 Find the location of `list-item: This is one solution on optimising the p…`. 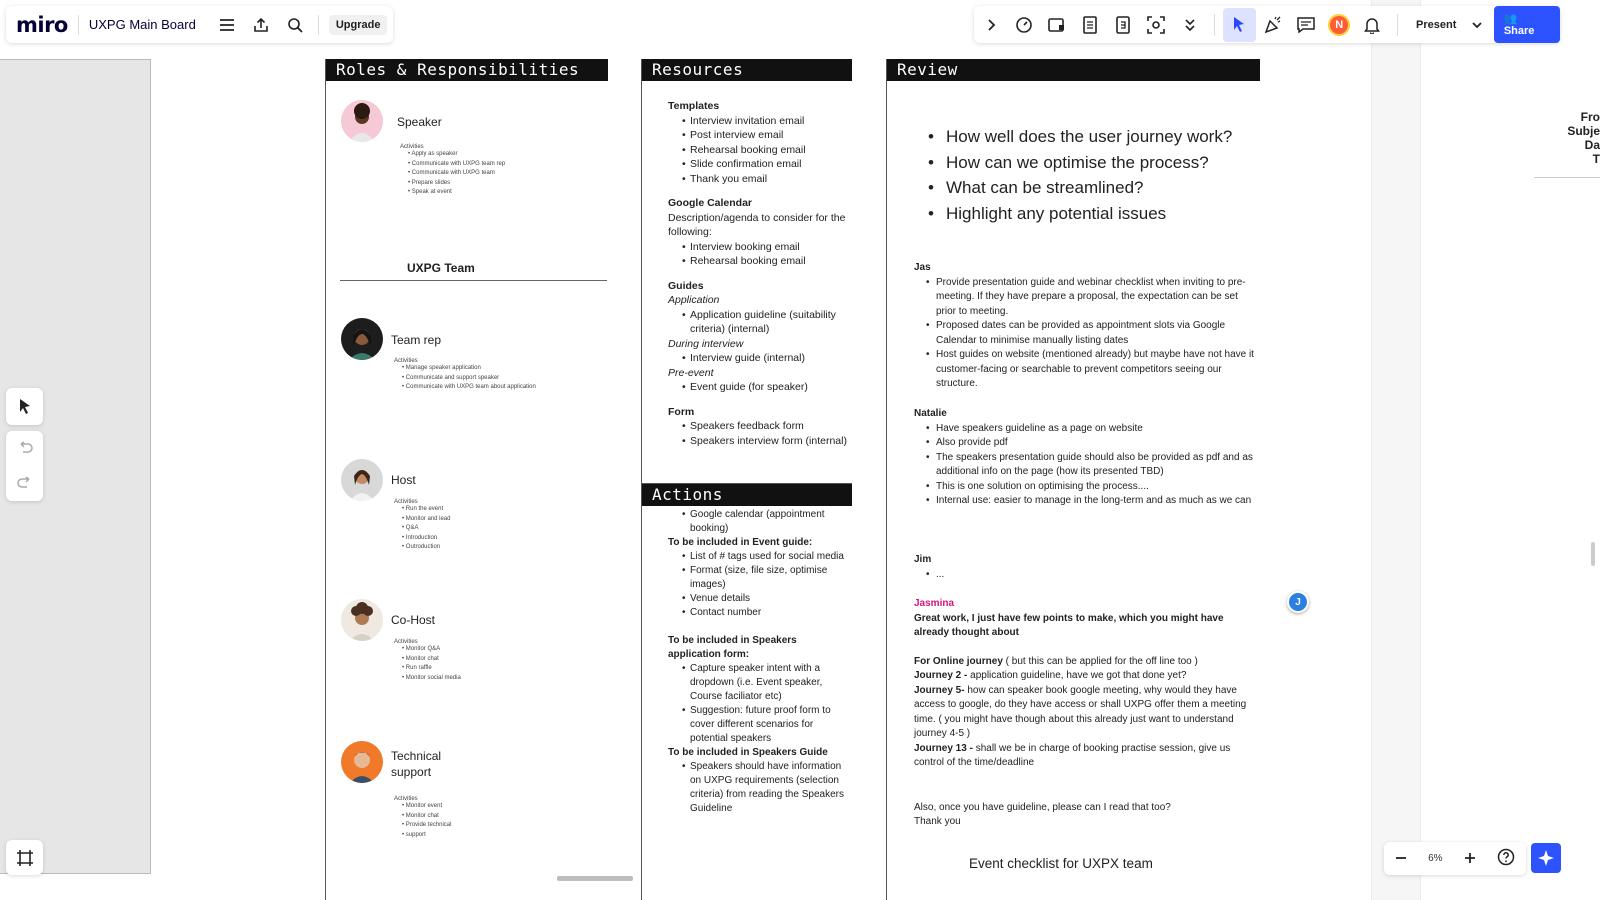

list-item: This is one solution on optimising the p… is located at coordinates (1092, 487).